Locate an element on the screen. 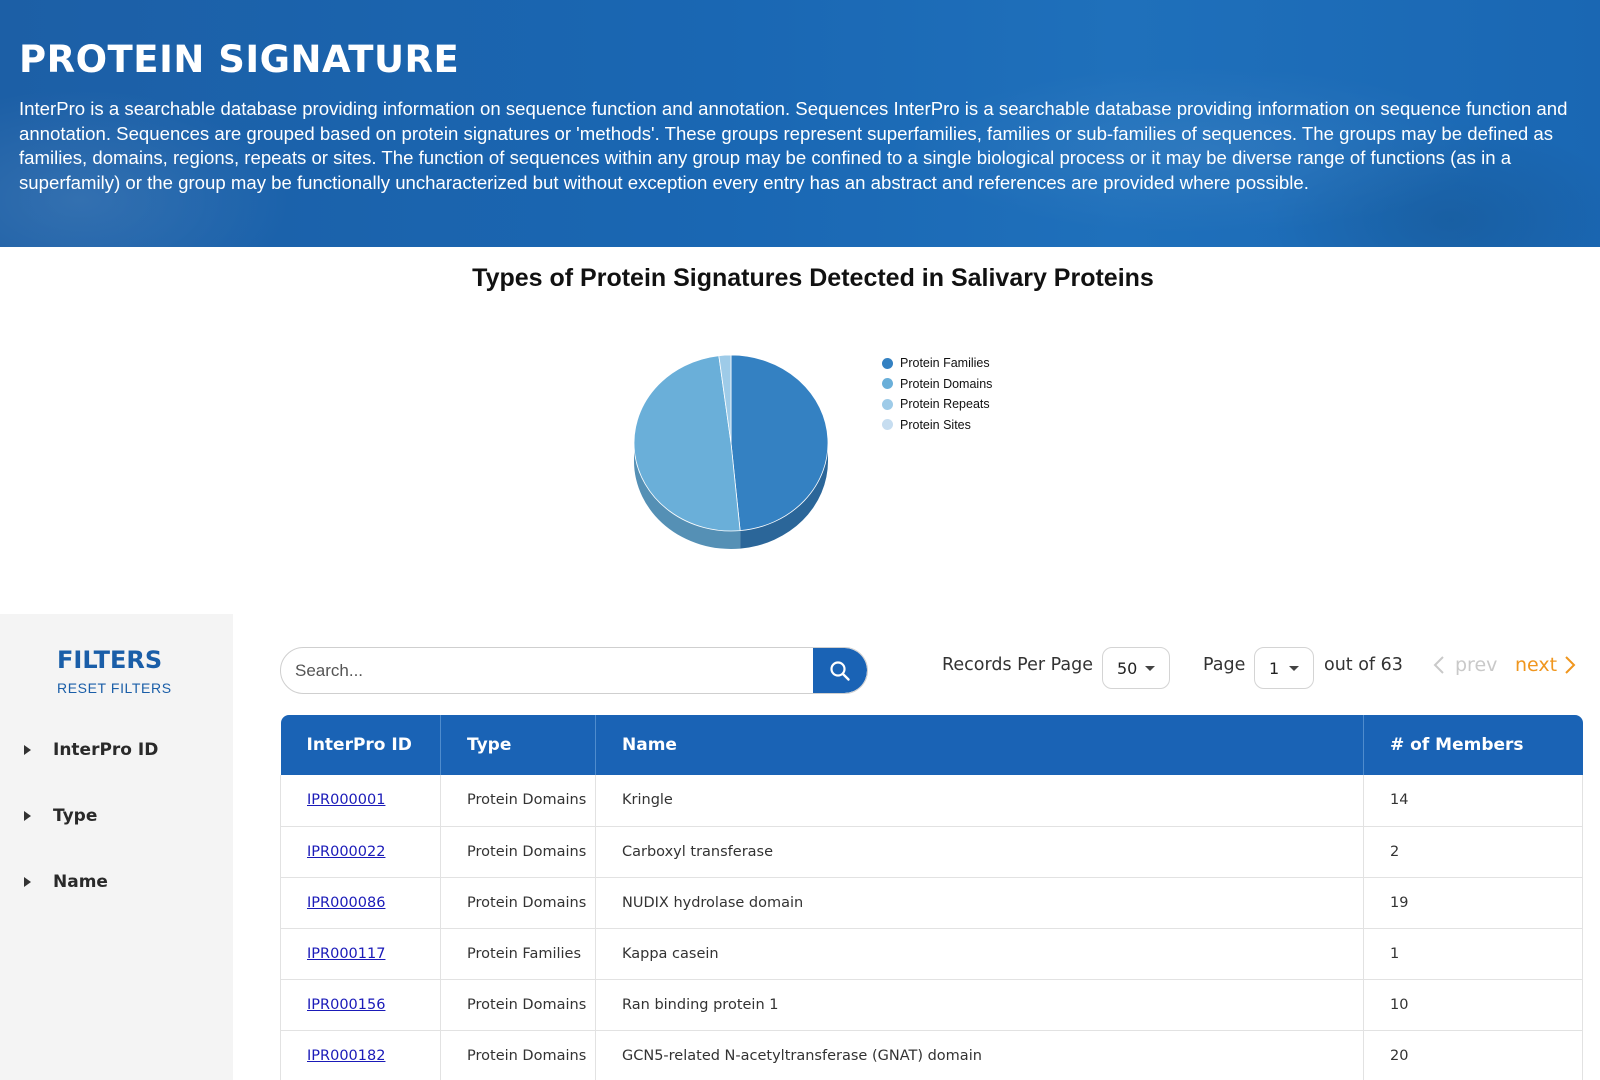 This screenshot has height=1080, width=1600. legend-item: Protein Sites is located at coordinates (937, 425).